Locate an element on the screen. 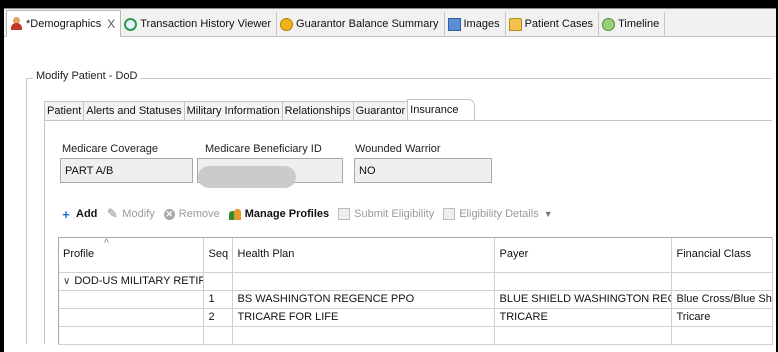  remove-label: Remove is located at coordinates (199, 214).